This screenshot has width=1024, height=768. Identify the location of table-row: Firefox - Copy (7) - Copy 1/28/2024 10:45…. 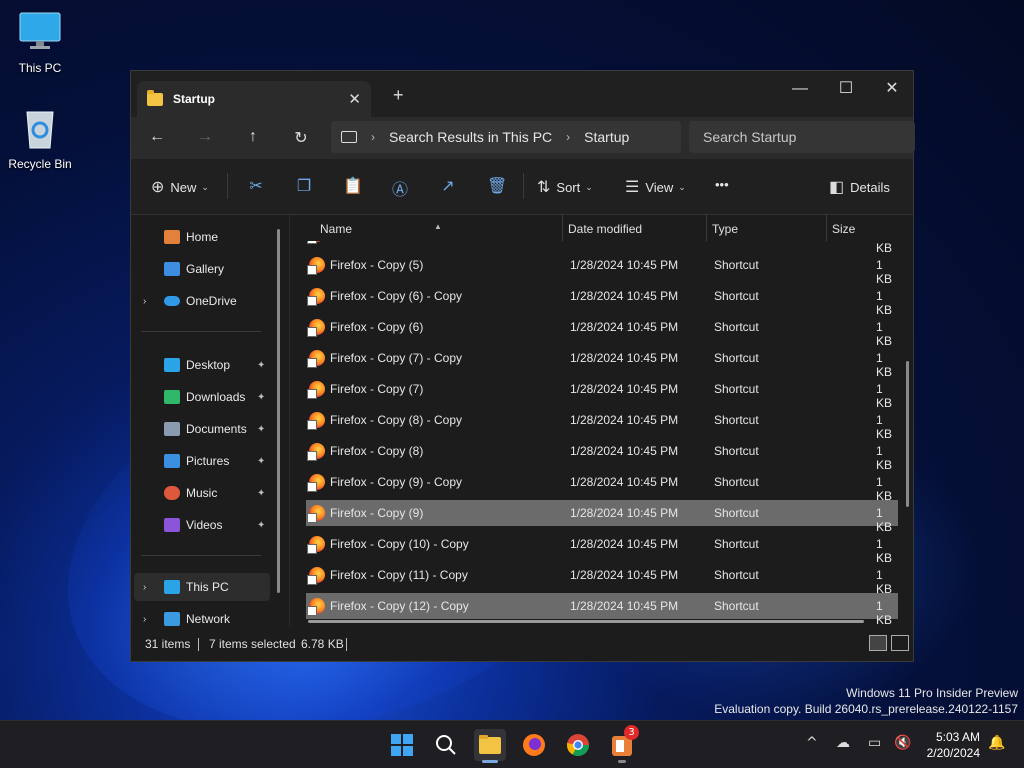
(602, 362).